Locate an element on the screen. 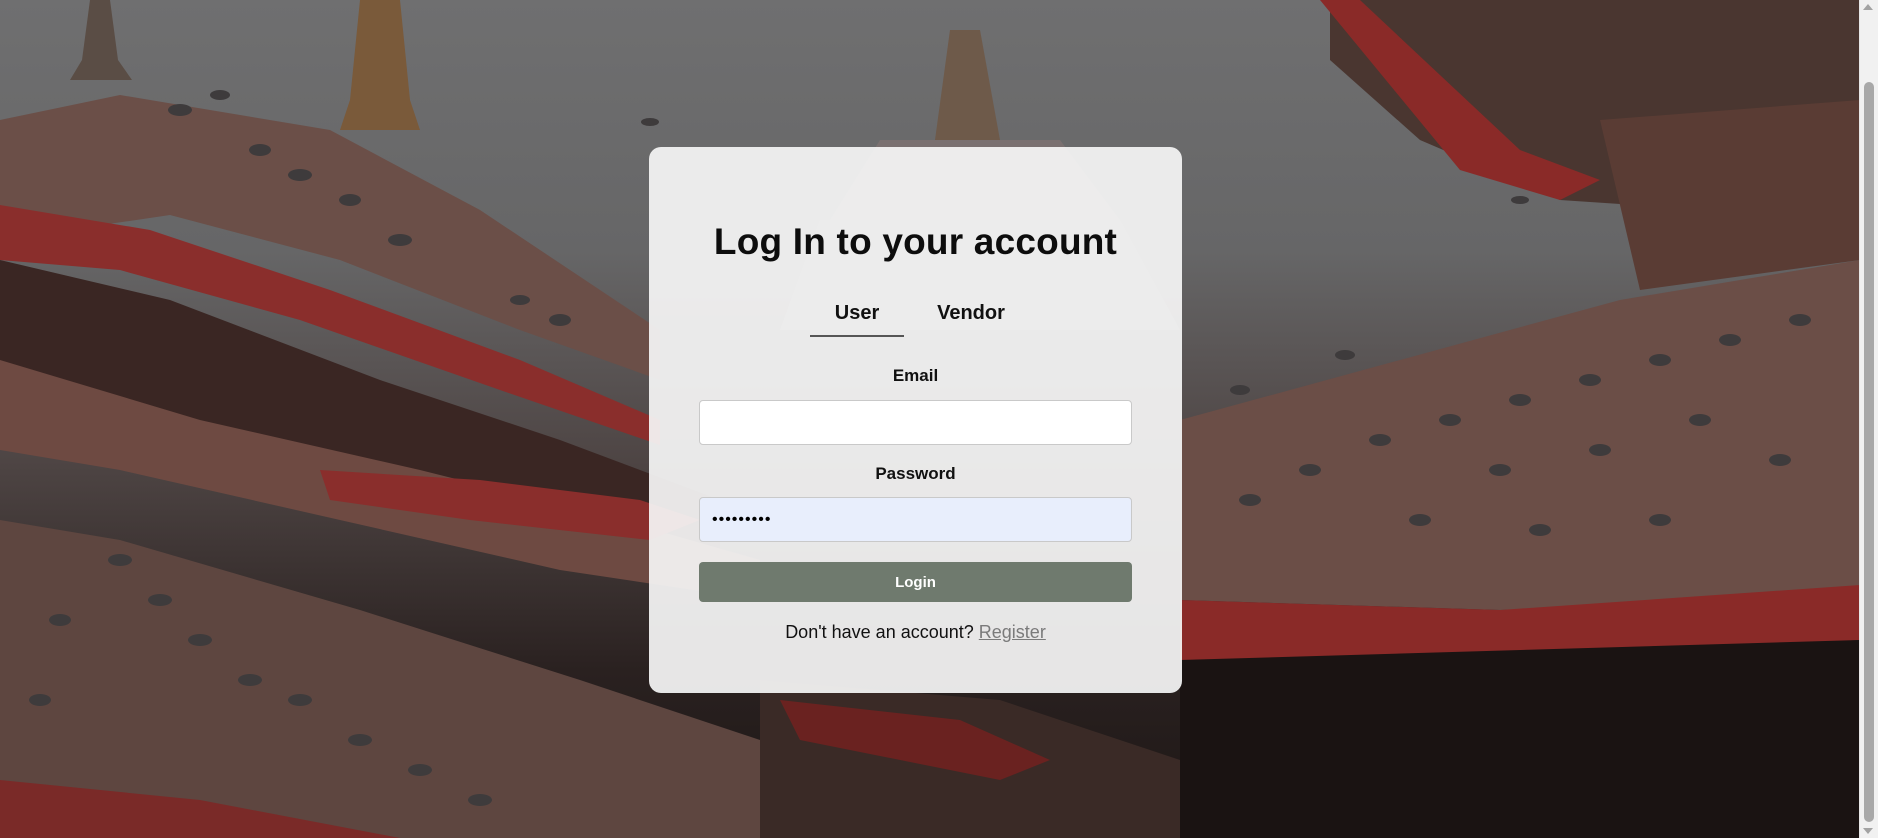  password-field is located at coordinates (915, 519).